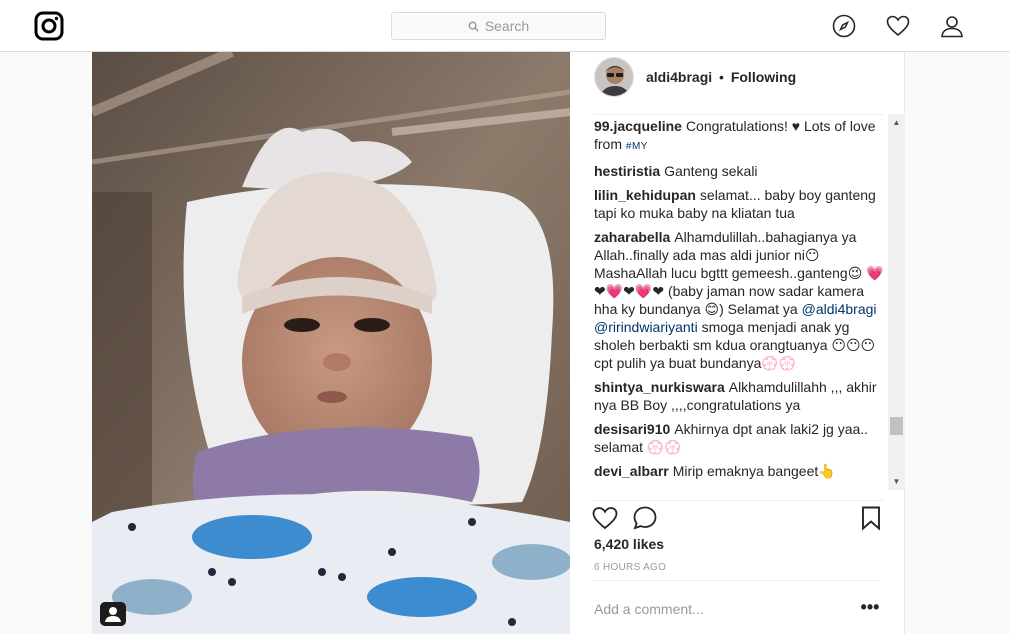 This screenshot has height=634, width=1010. What do you see at coordinates (113, 614) in the screenshot?
I see `tagged-user-icon` at bounding box center [113, 614].